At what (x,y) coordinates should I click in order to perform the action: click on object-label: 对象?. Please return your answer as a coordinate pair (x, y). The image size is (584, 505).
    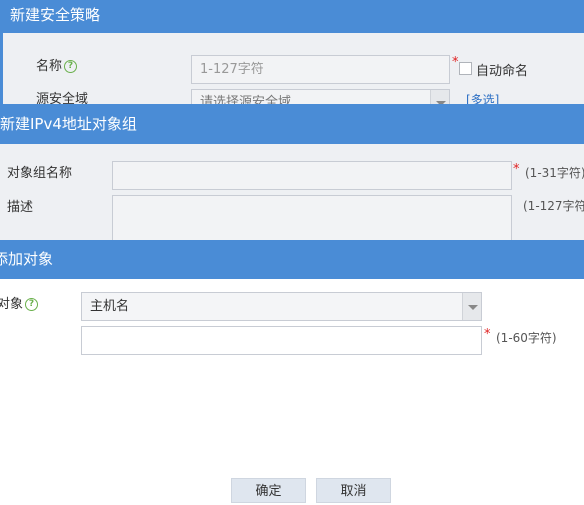
    Looking at the image, I should click on (19, 302).